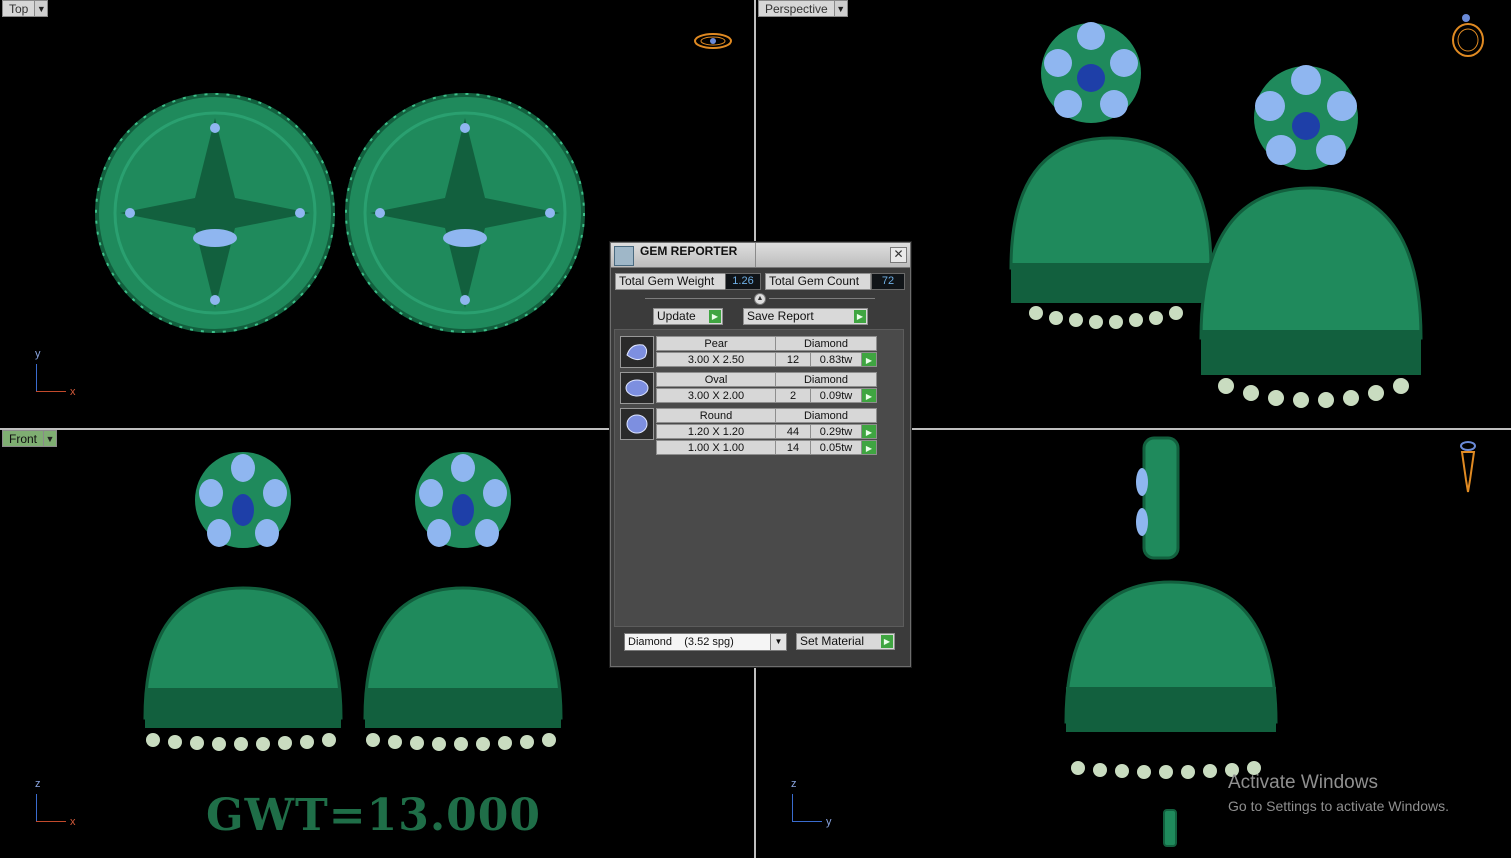  I want to click on gem-size: 3.00 X 2.50, so click(716, 359).